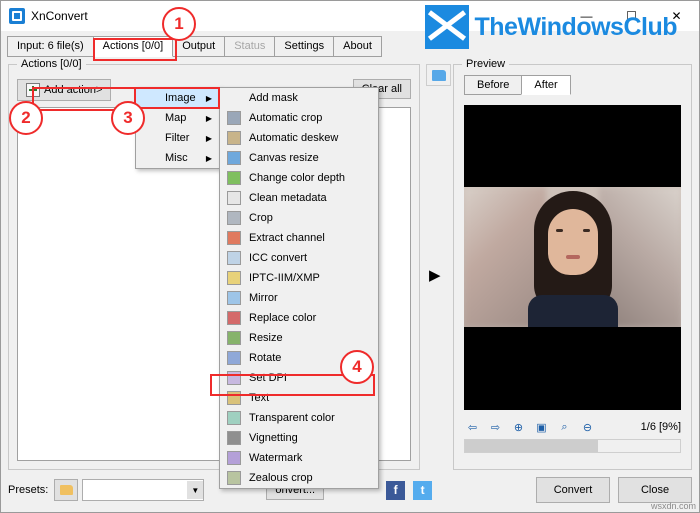 Image resolution: width=700 pixels, height=513 pixels. I want to click on tab-after: After, so click(546, 85).